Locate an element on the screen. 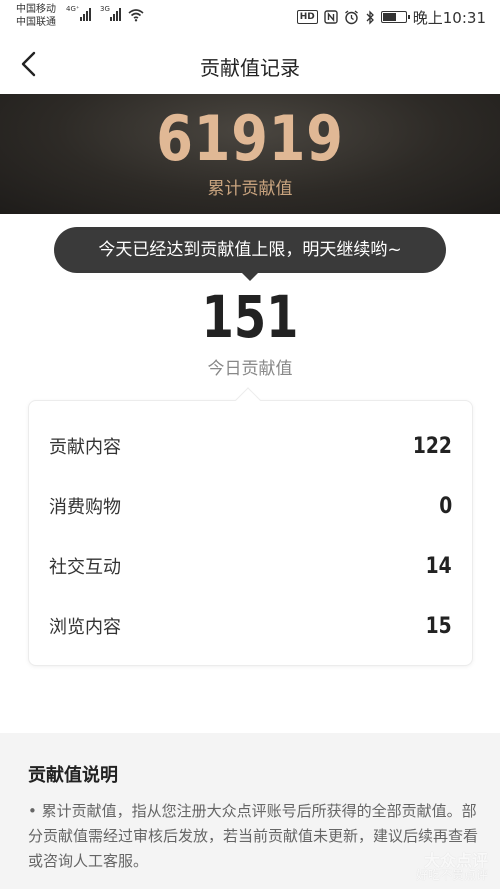  hd-icon: HD is located at coordinates (307, 17).